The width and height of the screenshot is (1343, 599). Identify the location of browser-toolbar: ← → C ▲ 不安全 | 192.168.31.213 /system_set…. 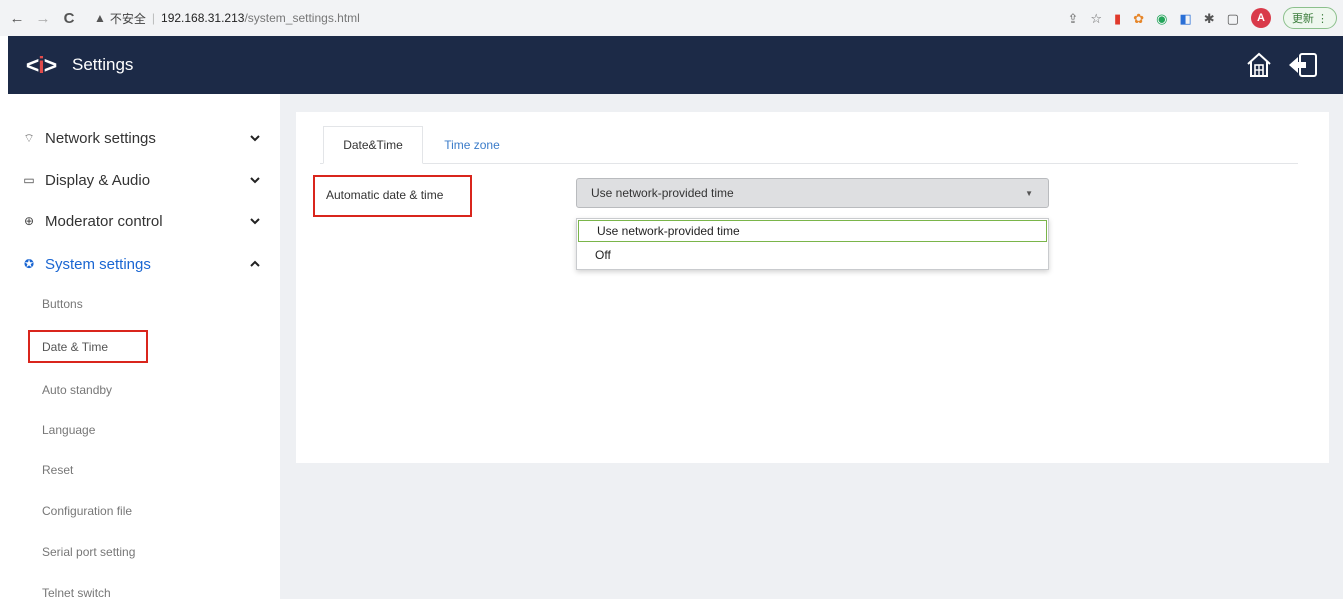
(671, 18).